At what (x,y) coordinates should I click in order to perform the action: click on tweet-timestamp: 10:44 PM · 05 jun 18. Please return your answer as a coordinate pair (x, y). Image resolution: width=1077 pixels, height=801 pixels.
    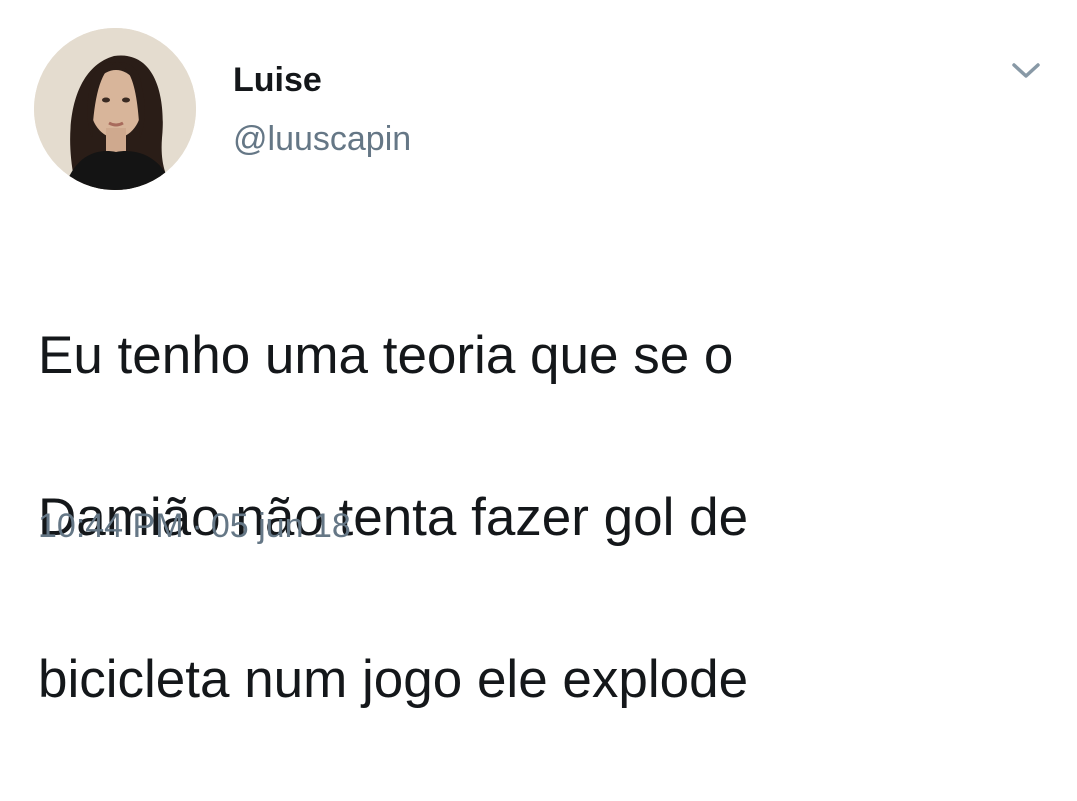
    Looking at the image, I should click on (194, 526).